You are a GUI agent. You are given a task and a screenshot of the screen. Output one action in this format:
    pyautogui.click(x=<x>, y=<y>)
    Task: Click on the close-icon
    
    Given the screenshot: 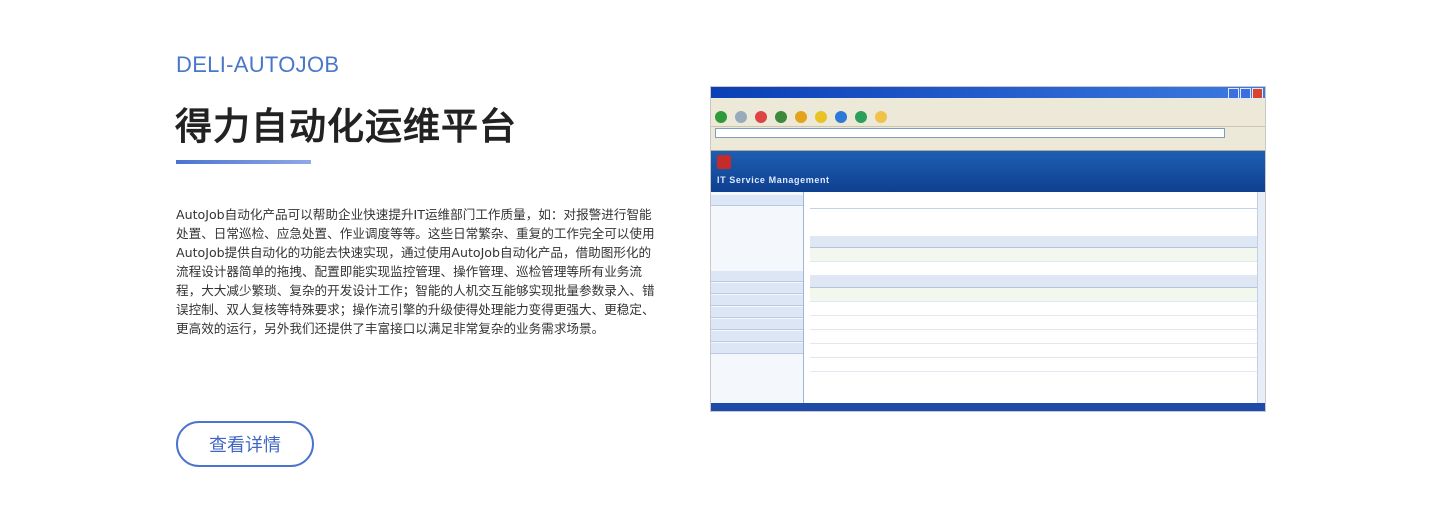 What is the action you would take?
    pyautogui.click(x=1257, y=93)
    